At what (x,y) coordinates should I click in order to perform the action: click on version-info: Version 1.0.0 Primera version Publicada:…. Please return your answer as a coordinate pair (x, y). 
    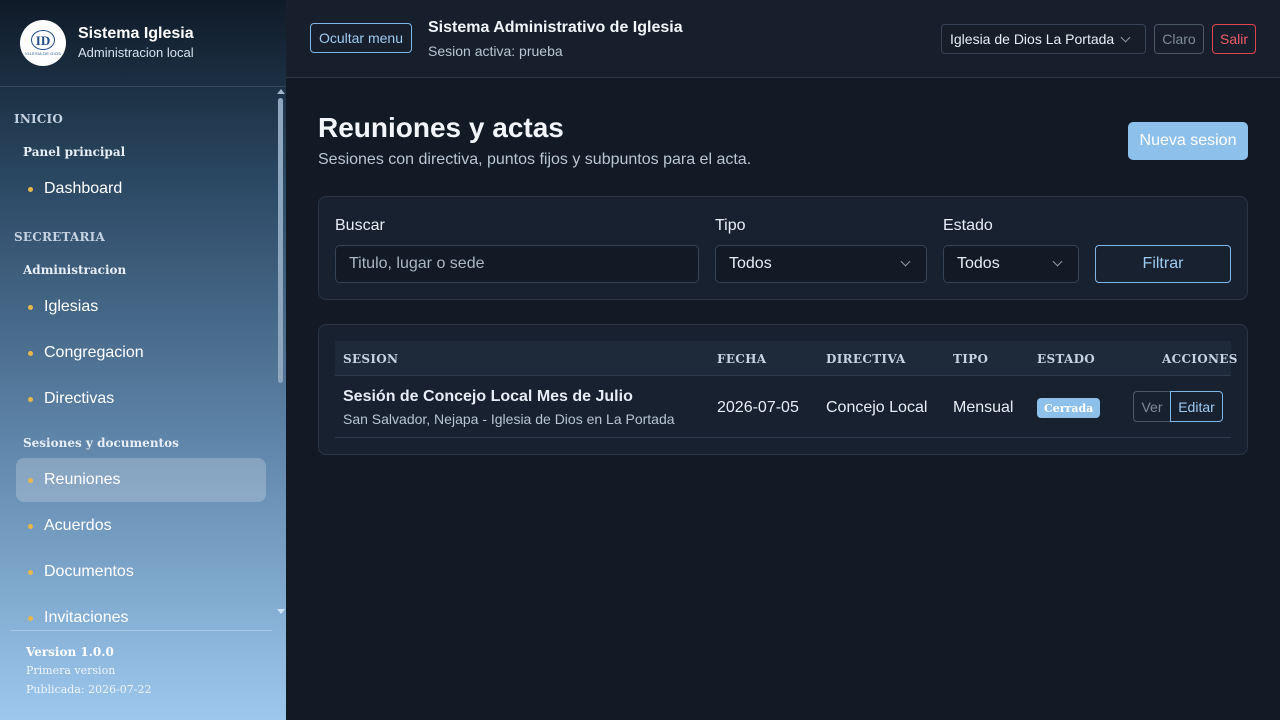
    Looking at the image, I should click on (141, 675).